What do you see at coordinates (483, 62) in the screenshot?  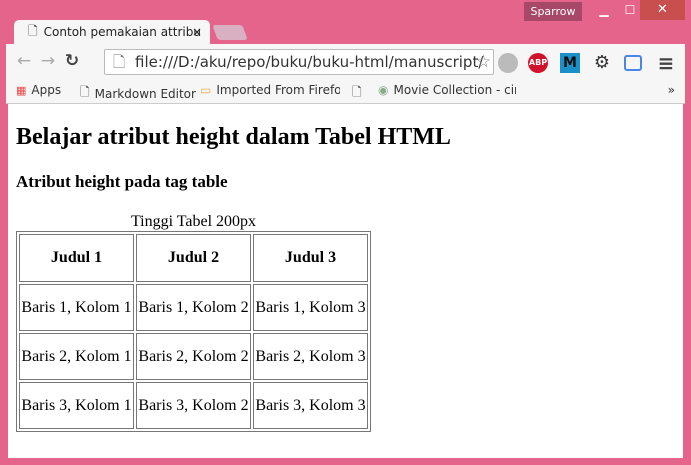 I see `bookmark-star-icon: ☆` at bounding box center [483, 62].